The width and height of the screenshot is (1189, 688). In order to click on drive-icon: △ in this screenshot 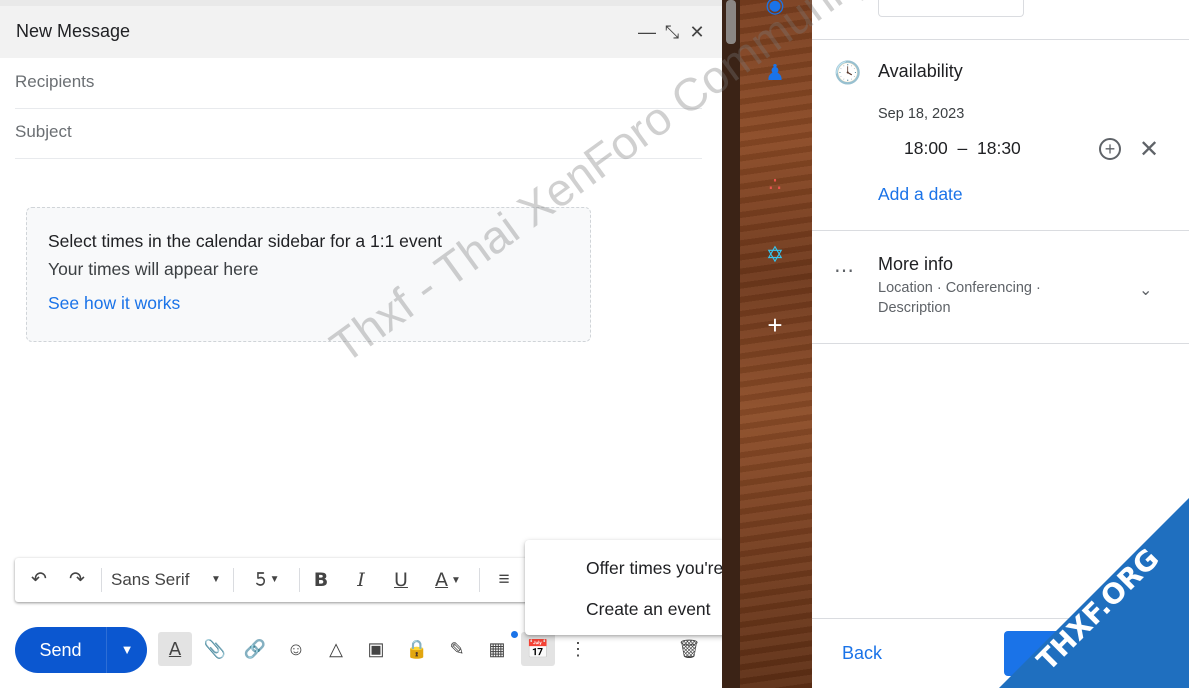, I will do `click(336, 649)`.